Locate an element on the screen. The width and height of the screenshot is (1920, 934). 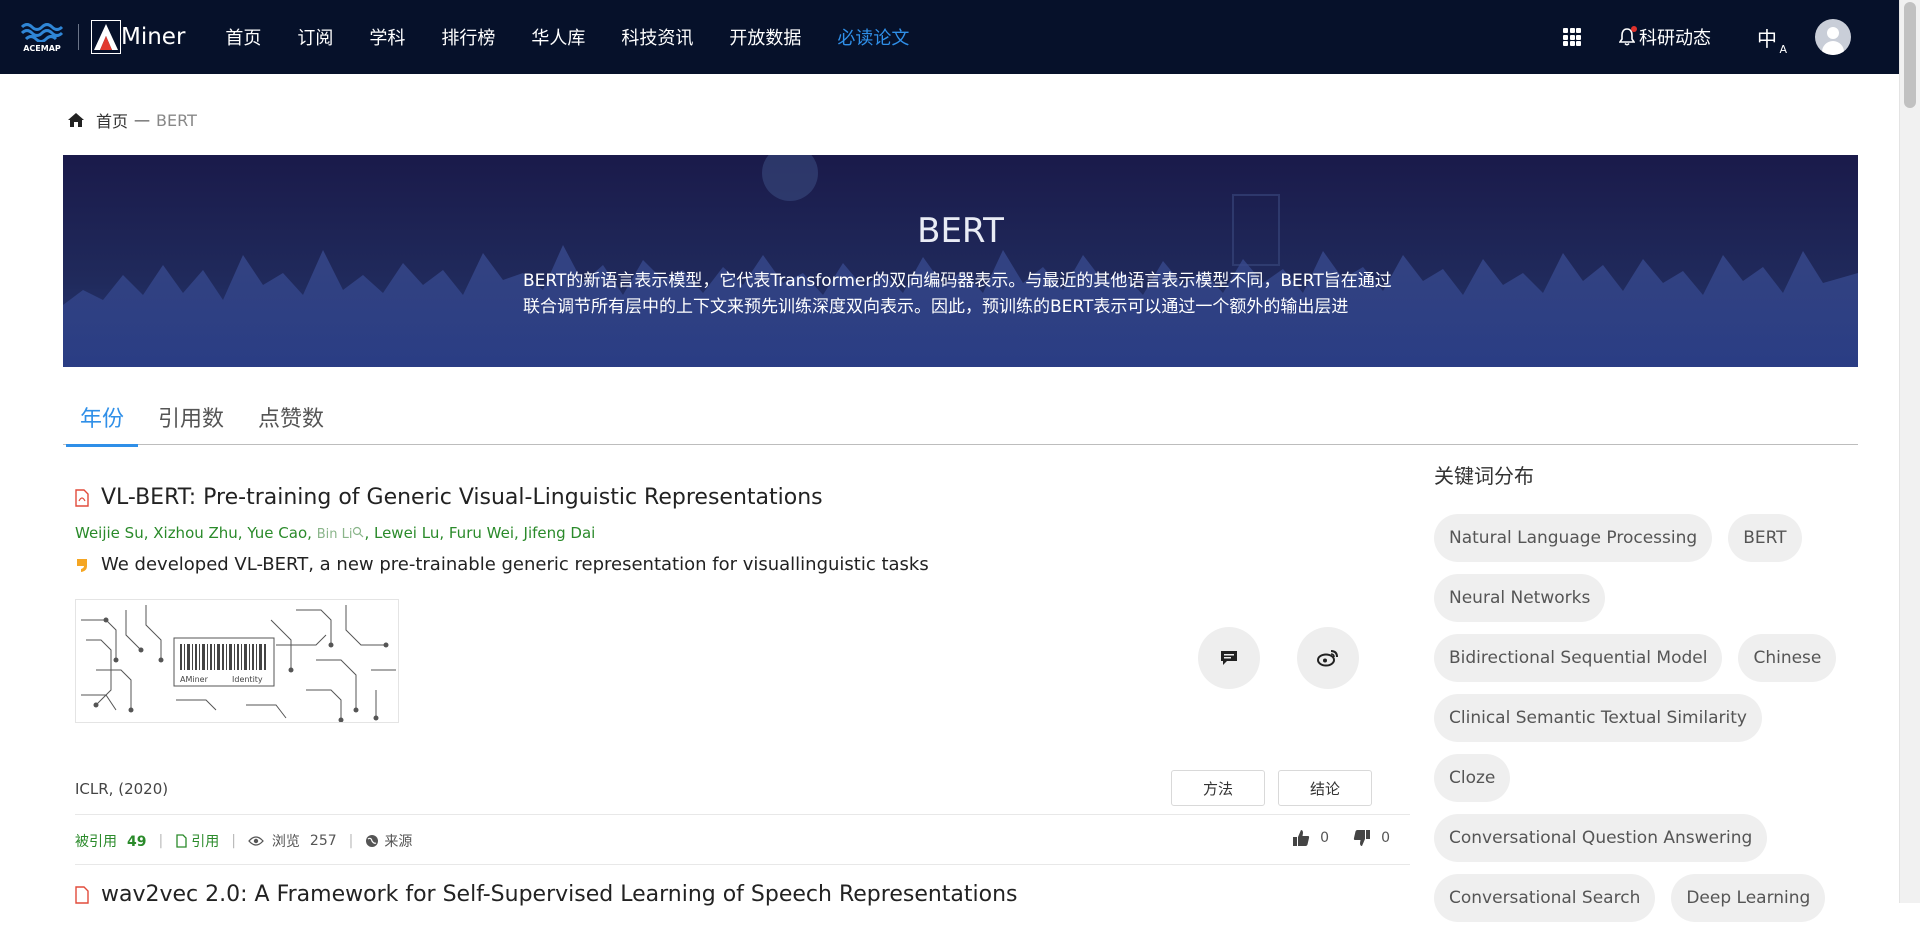
conclusion-button: 结论 is located at coordinates (1325, 788).